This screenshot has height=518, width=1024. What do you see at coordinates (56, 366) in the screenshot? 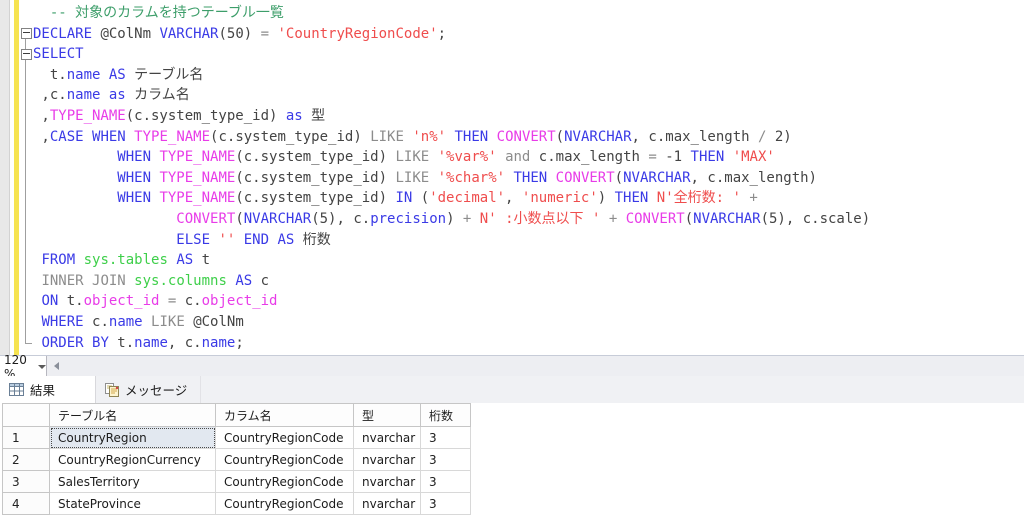
I see `scroll-left-icon` at bounding box center [56, 366].